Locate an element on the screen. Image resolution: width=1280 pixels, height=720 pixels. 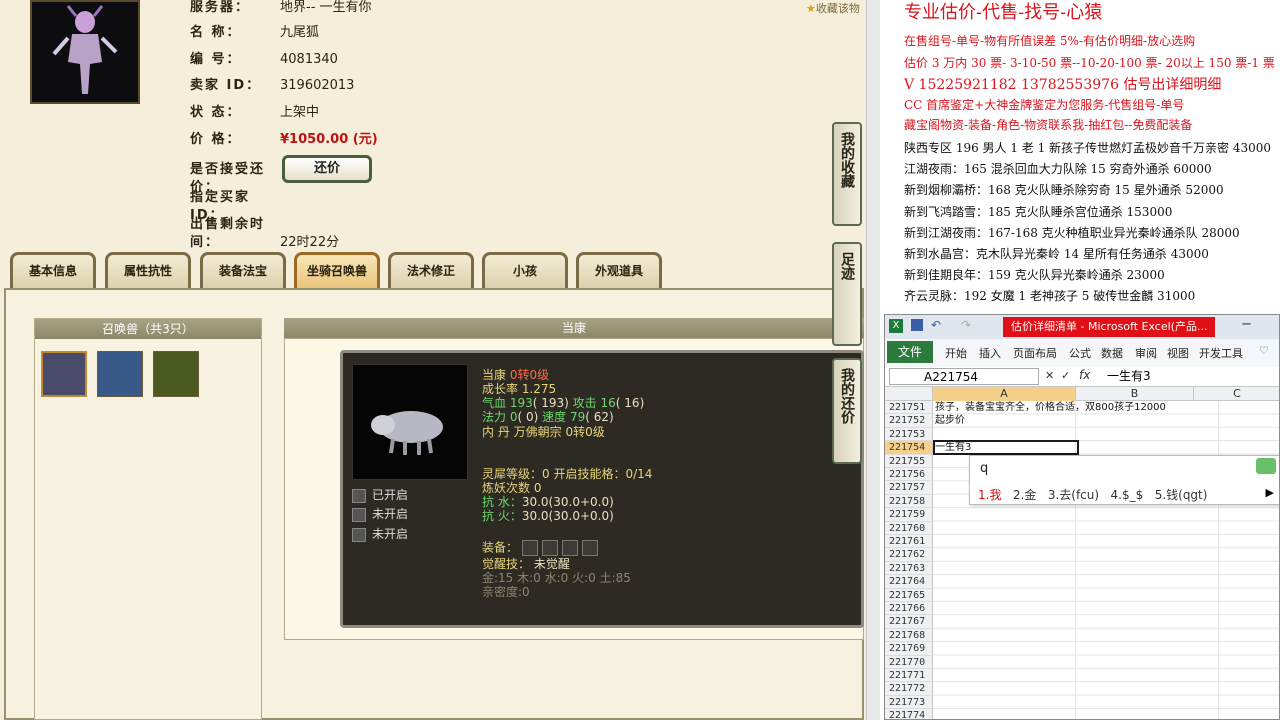
active-cell is located at coordinates (1006, 447).